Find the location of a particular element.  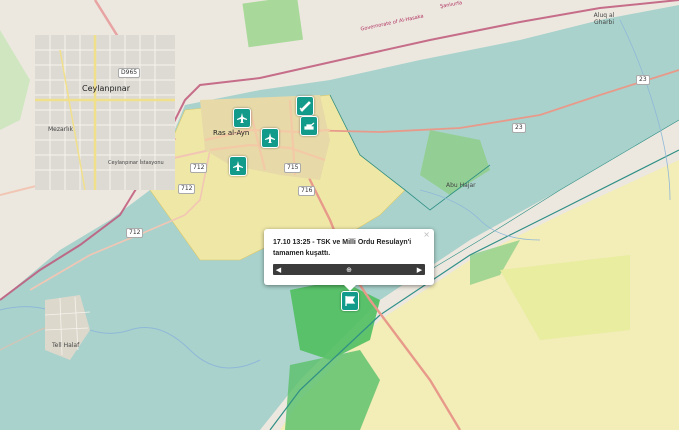

ceylanpinar-town is located at coordinates (105, 113).